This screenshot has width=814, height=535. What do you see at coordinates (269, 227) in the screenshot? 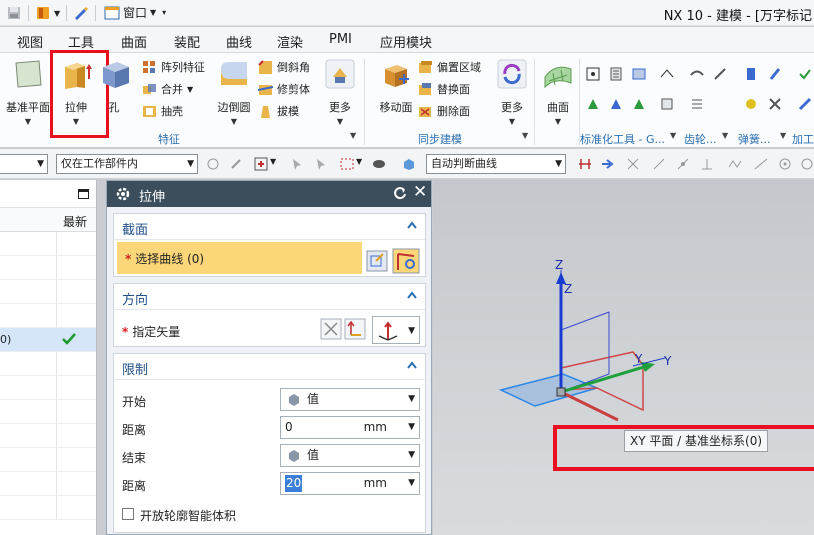
I see `section-group-header: 截面` at bounding box center [269, 227].